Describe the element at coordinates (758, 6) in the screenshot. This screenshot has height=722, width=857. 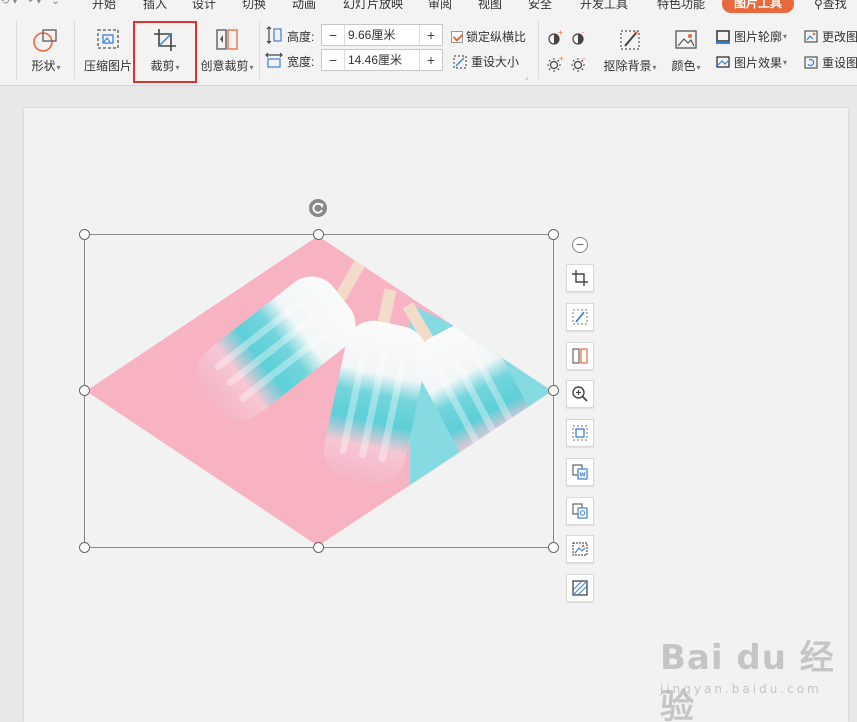
I see `tab-picture-tools: 图片工具` at that location.